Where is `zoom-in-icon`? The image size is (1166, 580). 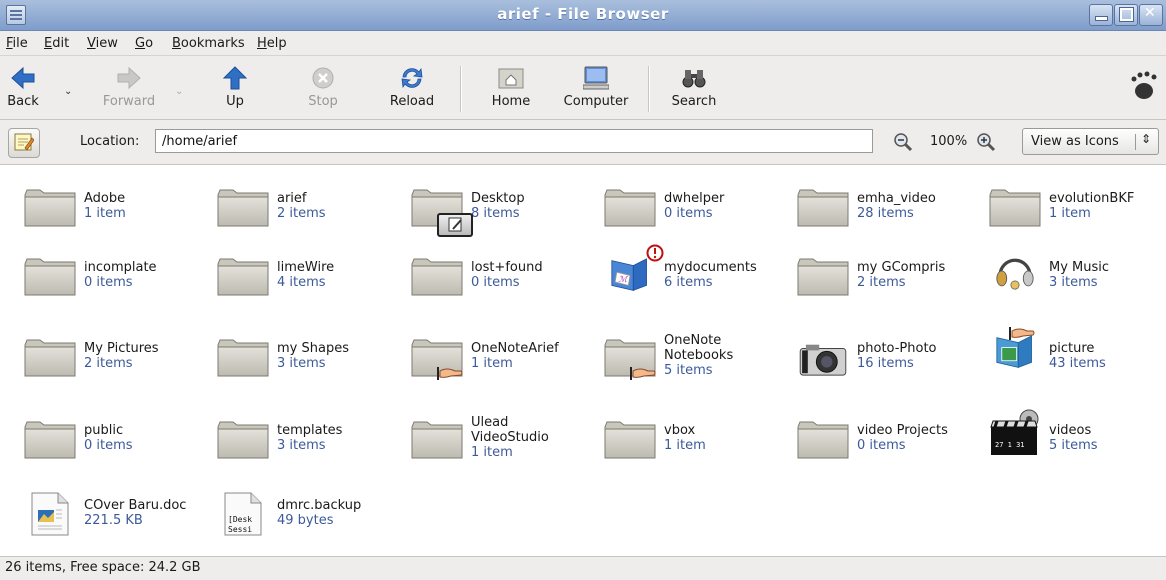 zoom-in-icon is located at coordinates (986, 142).